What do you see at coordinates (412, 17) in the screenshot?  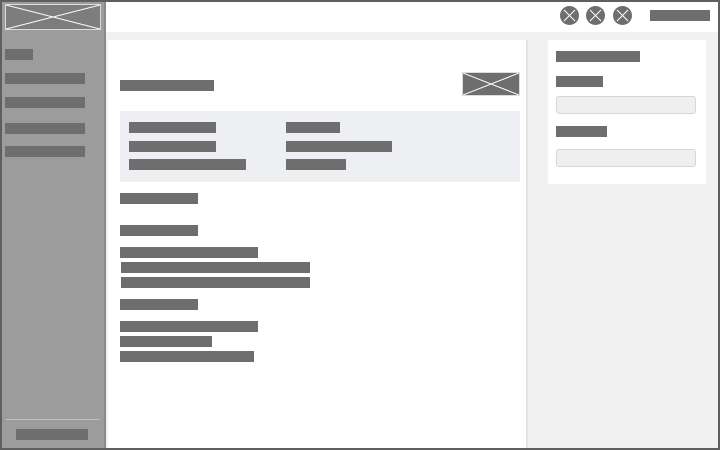 I see `top-bar` at bounding box center [412, 17].